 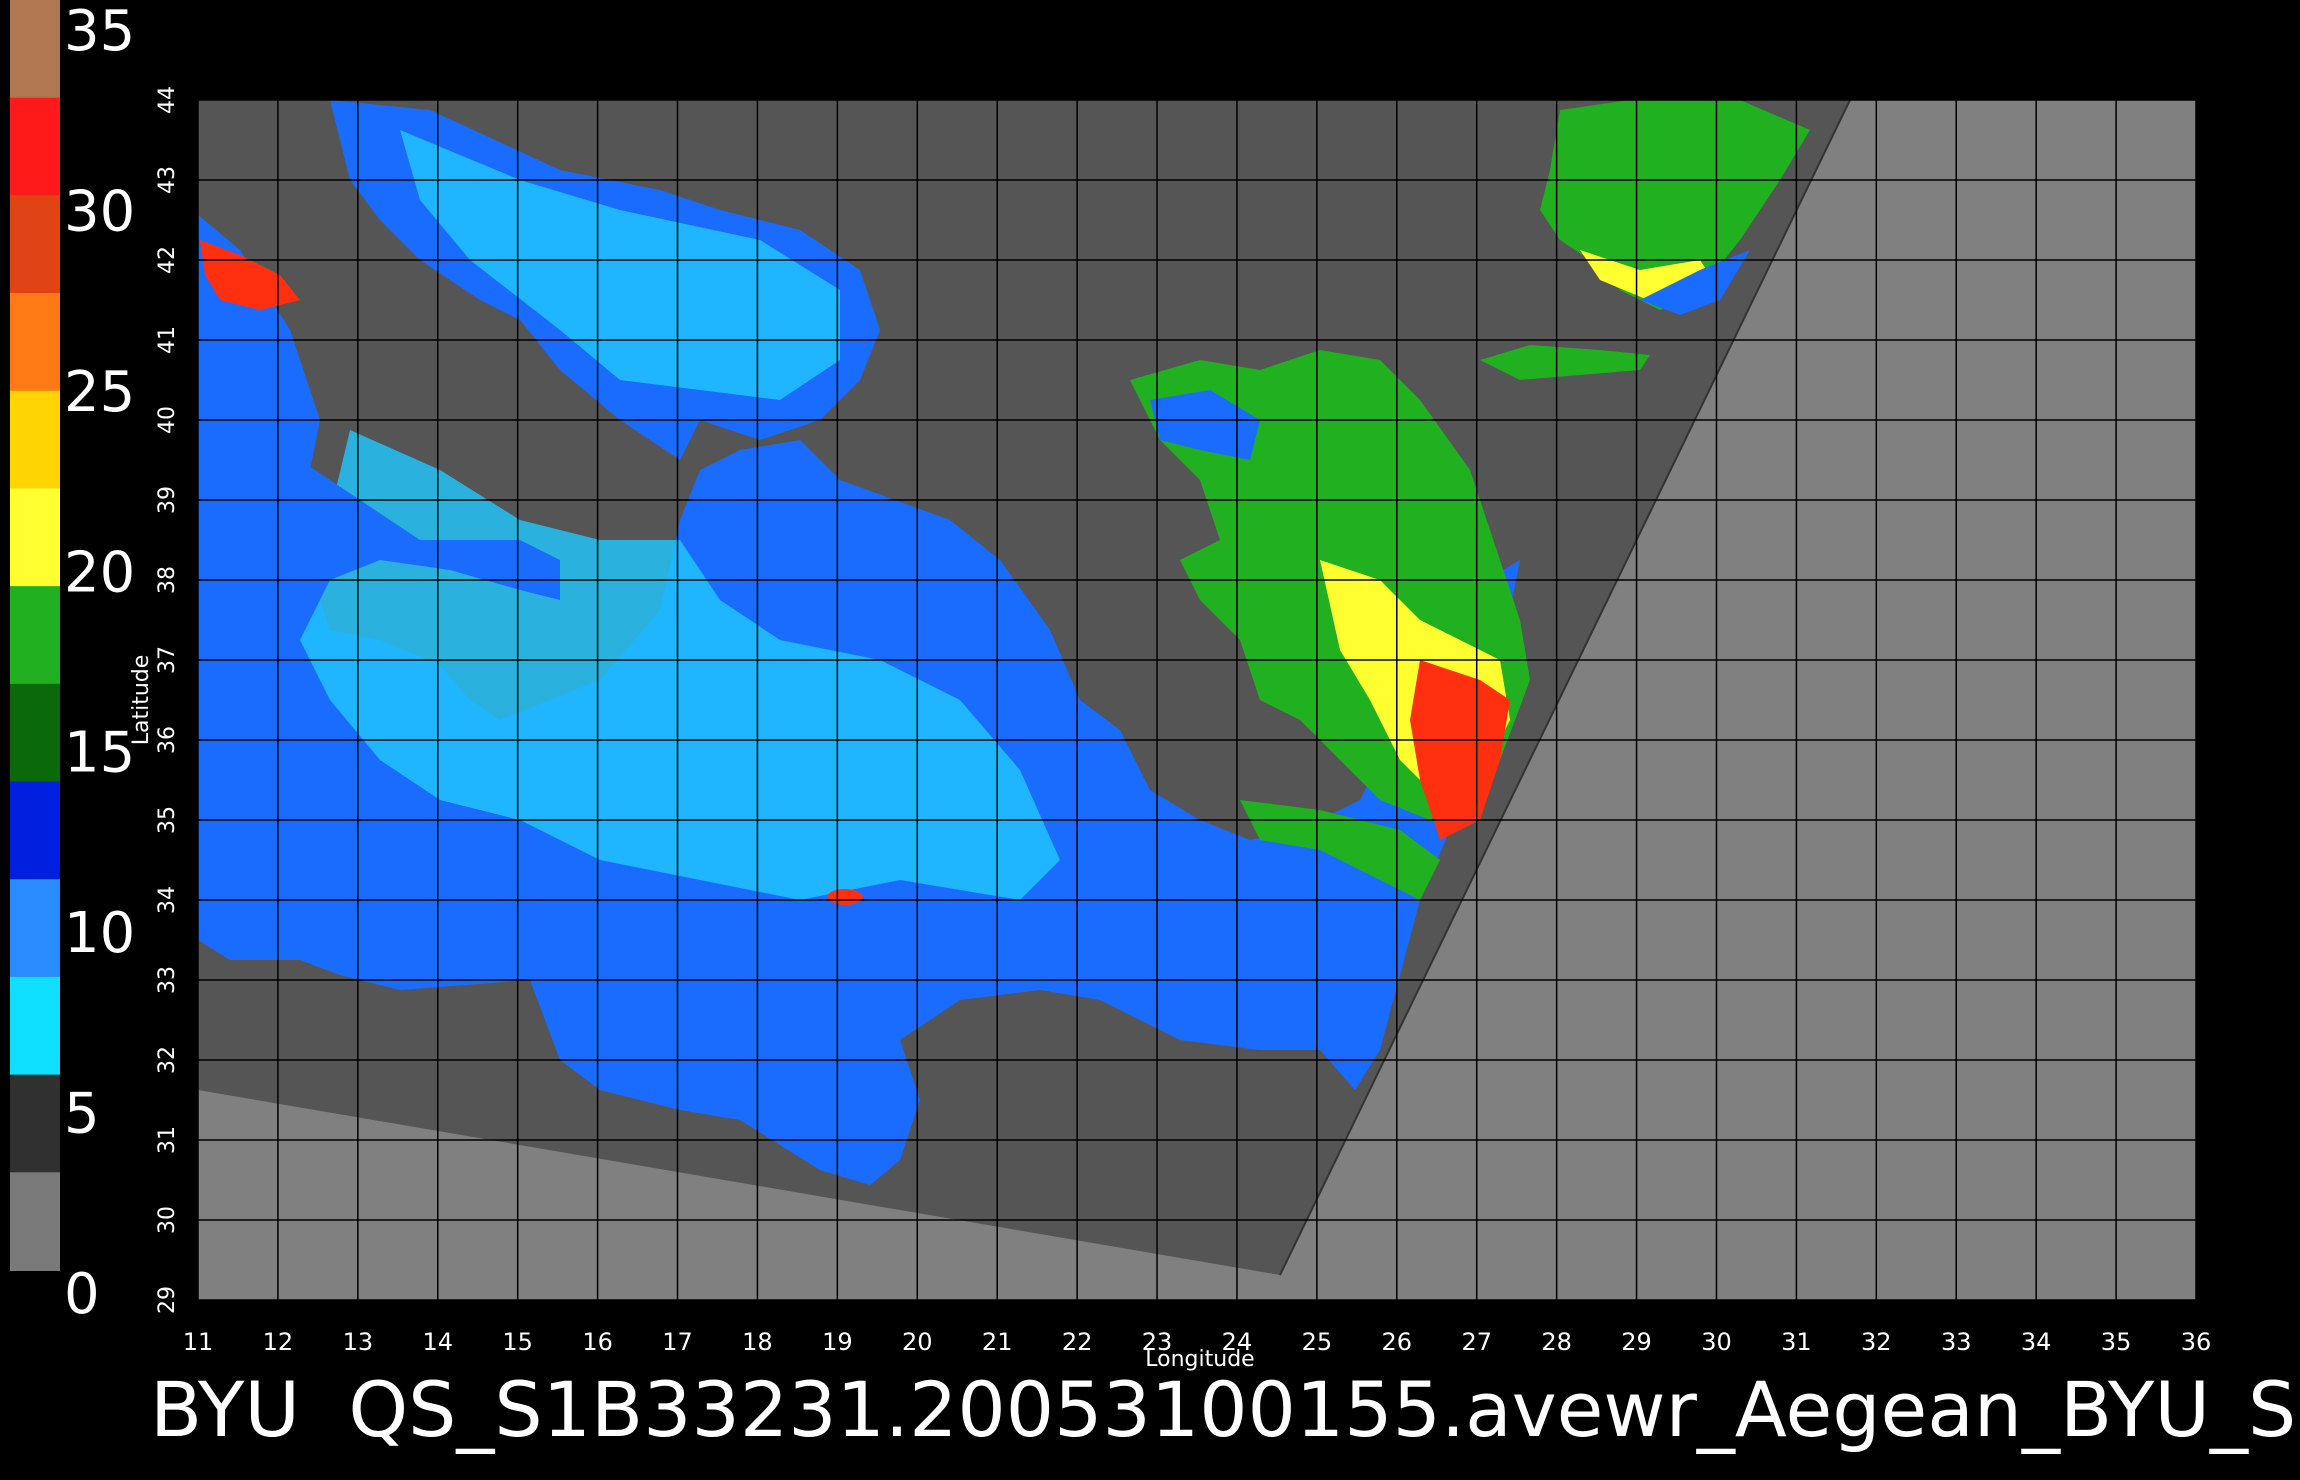 What do you see at coordinates (198, 1342) in the screenshot?
I see `longitude-tick-label: 11` at bounding box center [198, 1342].